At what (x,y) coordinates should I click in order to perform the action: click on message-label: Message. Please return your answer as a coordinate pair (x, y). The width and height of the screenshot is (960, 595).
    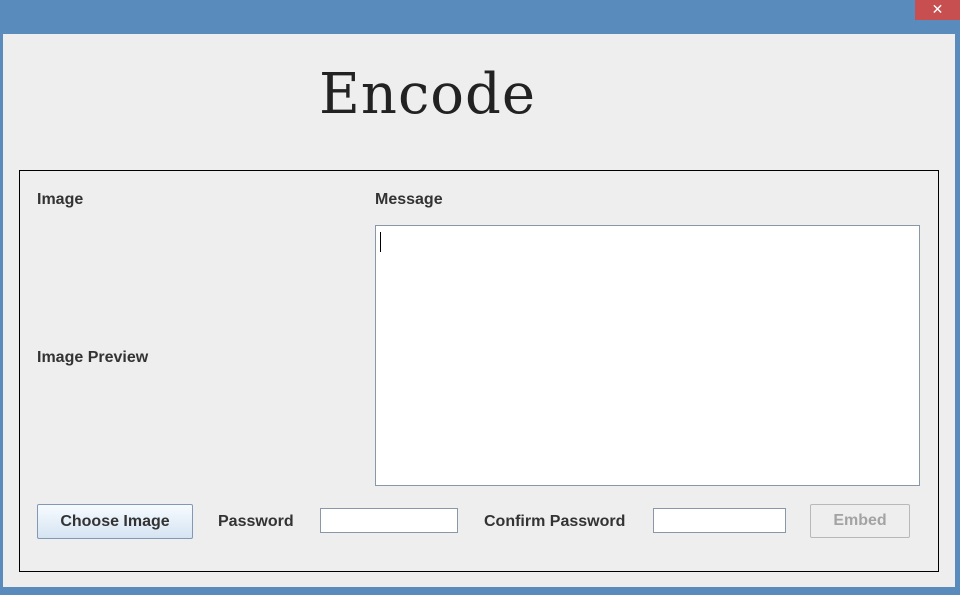
    Looking at the image, I should click on (409, 199).